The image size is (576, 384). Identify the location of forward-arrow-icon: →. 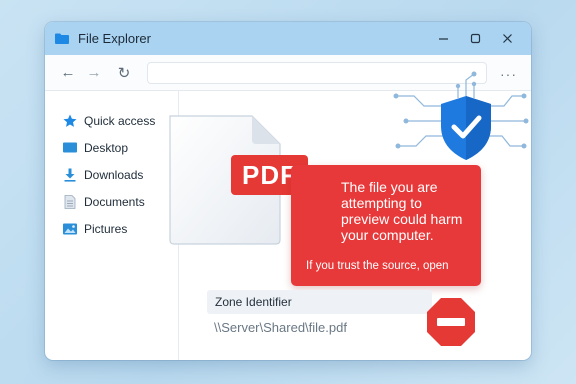
(94, 72).